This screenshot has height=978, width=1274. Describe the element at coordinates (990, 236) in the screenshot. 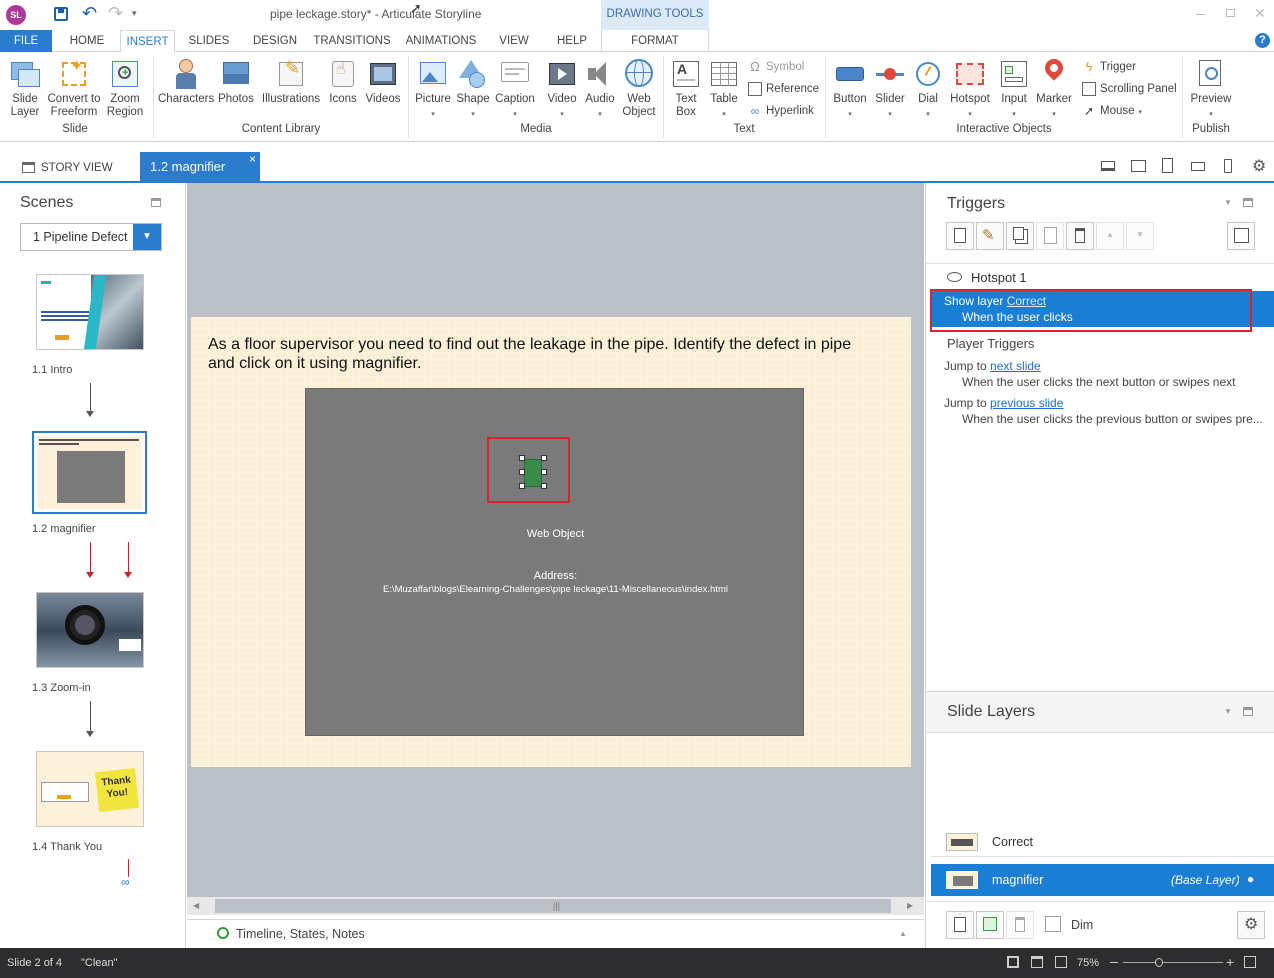

I see `edit-trigger-button: ✎` at that location.